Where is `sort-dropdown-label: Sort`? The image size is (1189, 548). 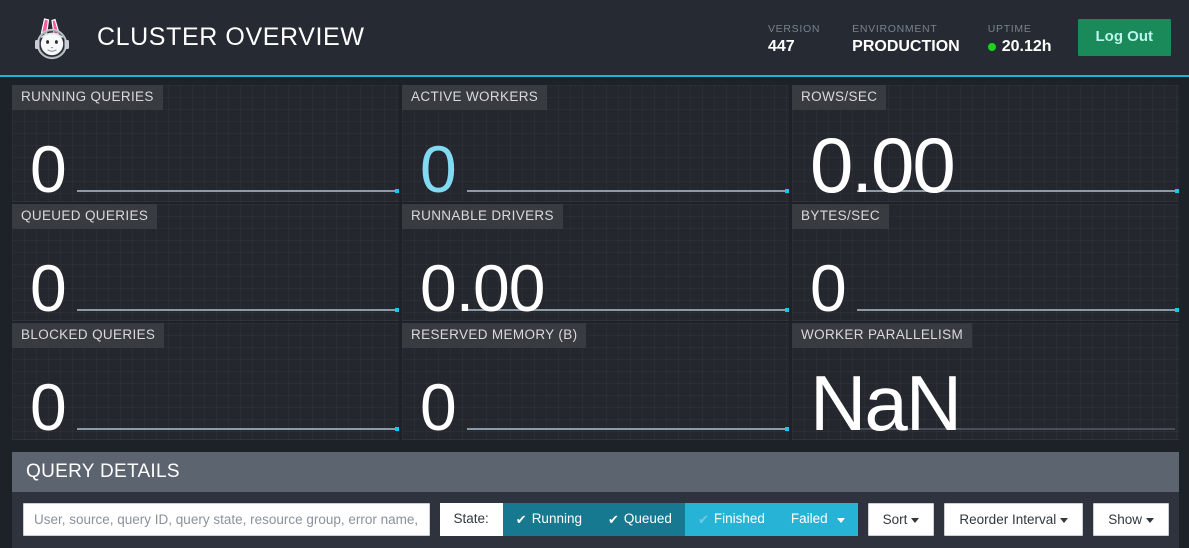 sort-dropdown-label: Sort is located at coordinates (895, 519).